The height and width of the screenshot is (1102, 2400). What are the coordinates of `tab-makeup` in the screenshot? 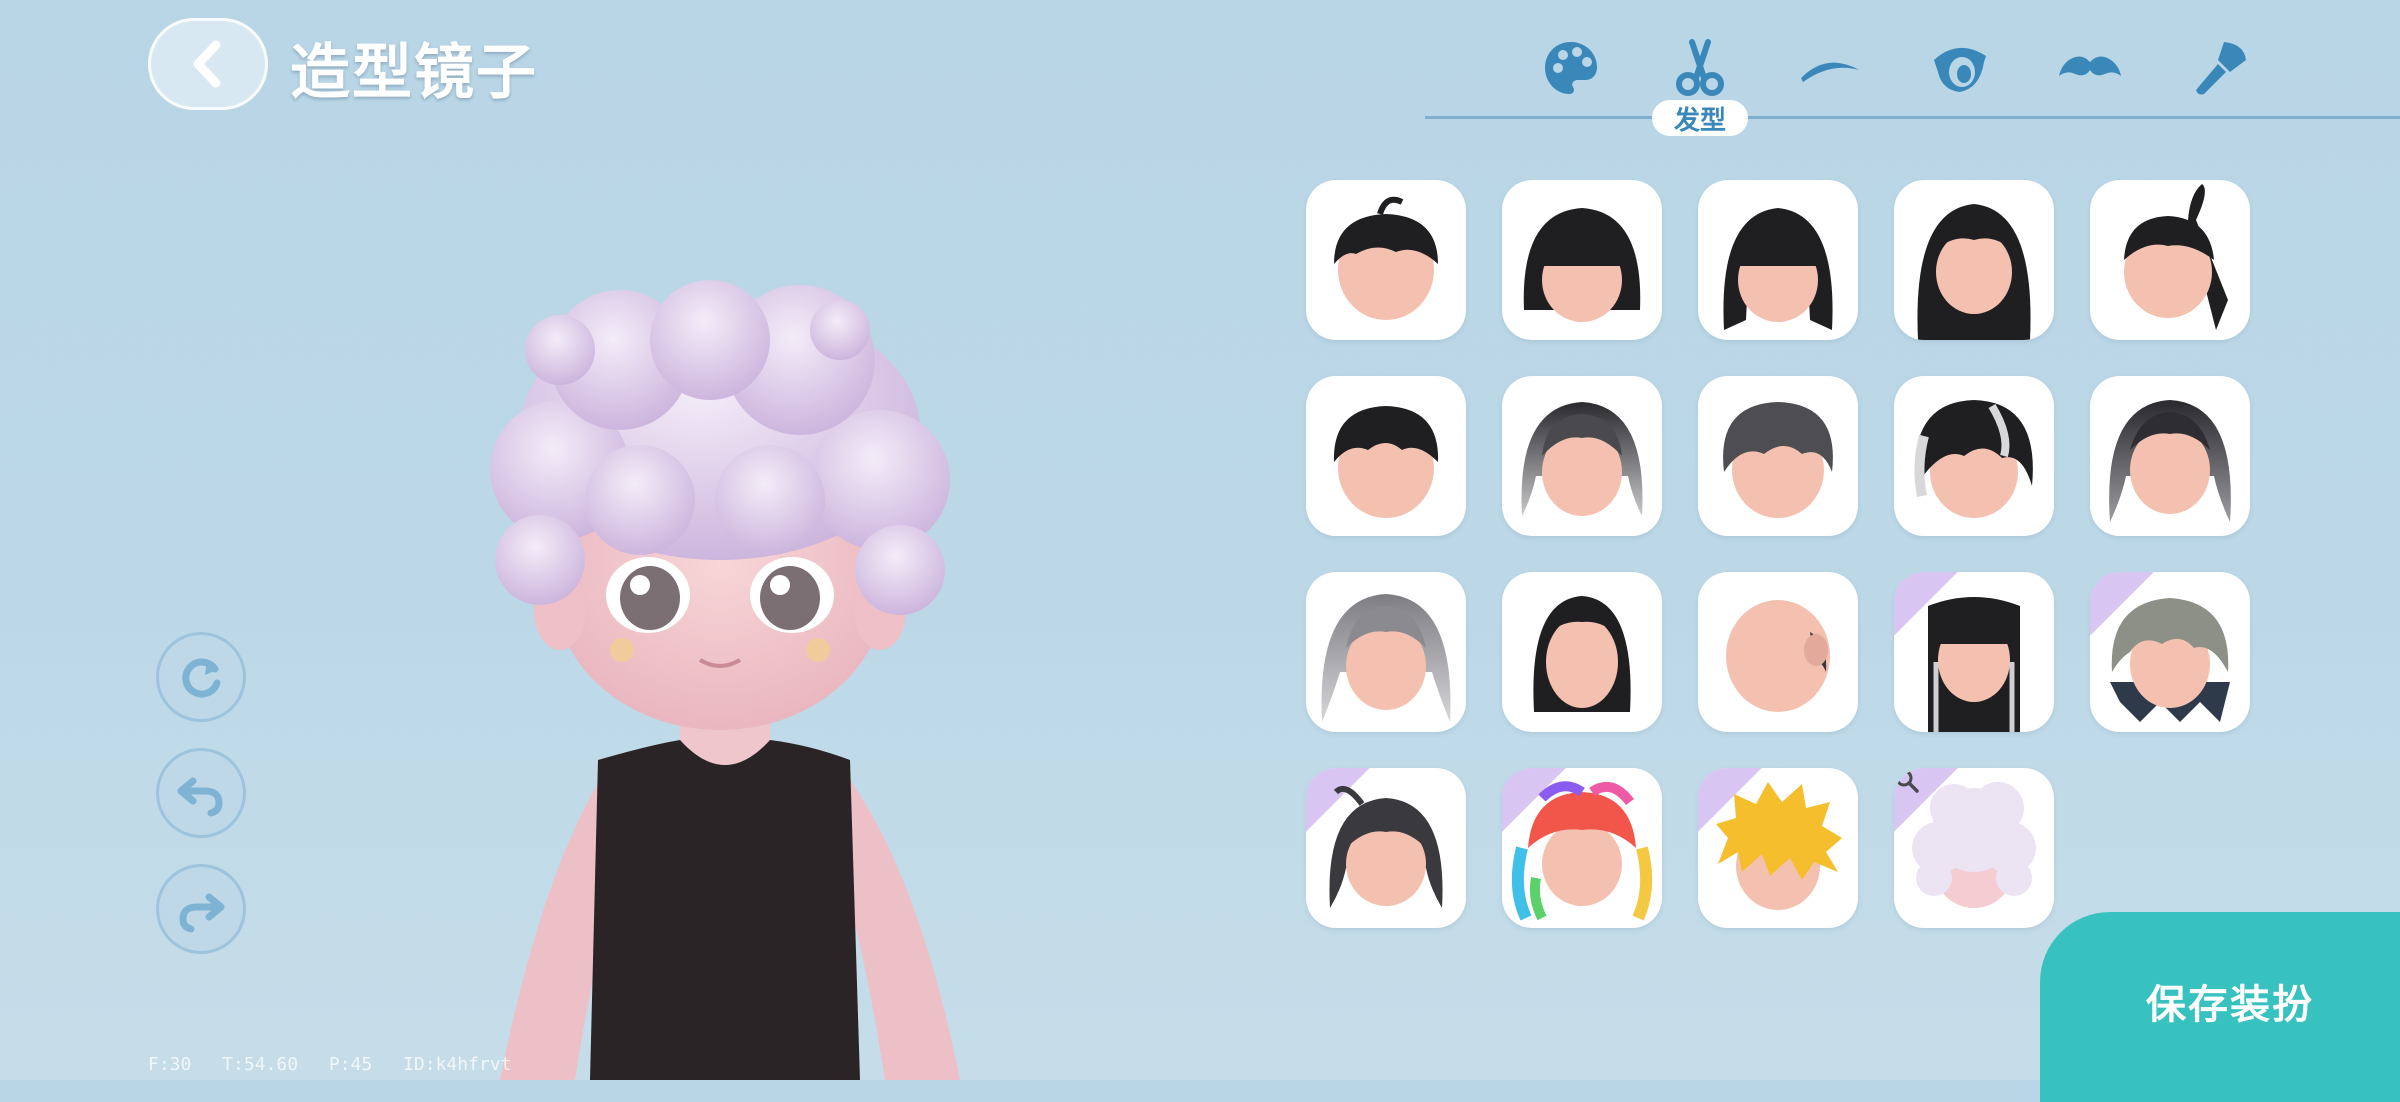 It's located at (2220, 68).